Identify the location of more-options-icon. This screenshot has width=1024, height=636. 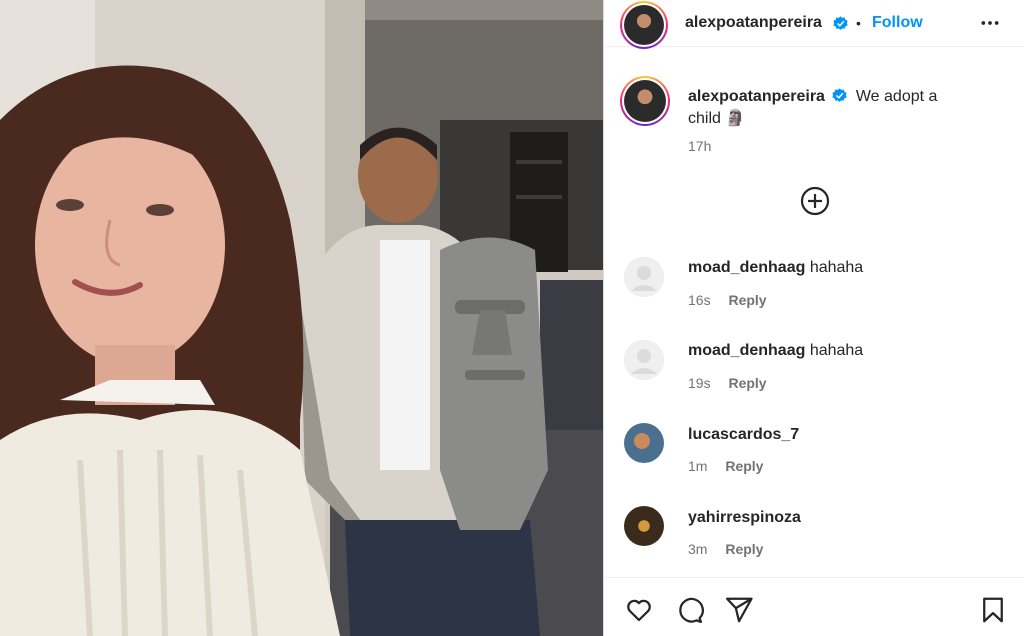
(990, 23).